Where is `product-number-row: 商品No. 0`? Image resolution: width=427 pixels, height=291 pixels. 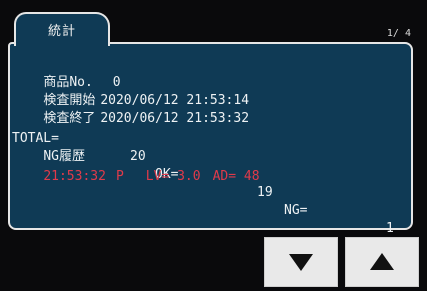
product-number-row: 商品No. 0 is located at coordinates (66, 73).